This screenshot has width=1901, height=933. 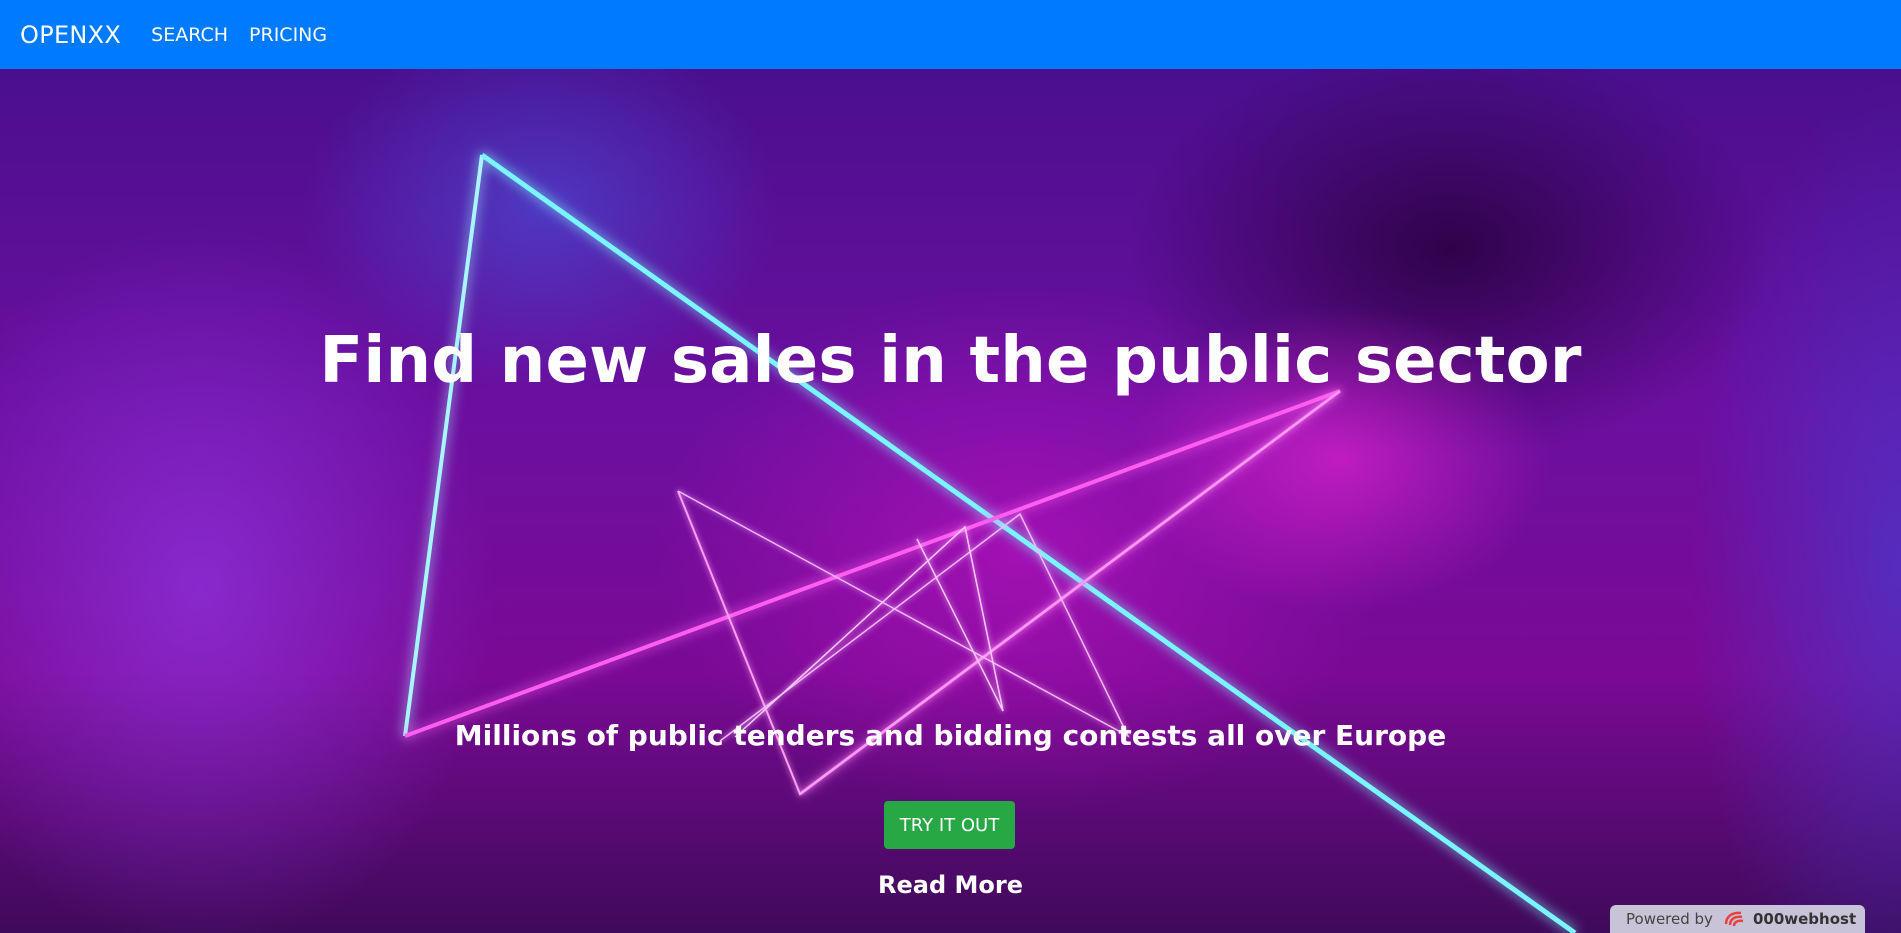 I want to click on powered-by-badge: Powered by 000webhost, so click(x=1737, y=919).